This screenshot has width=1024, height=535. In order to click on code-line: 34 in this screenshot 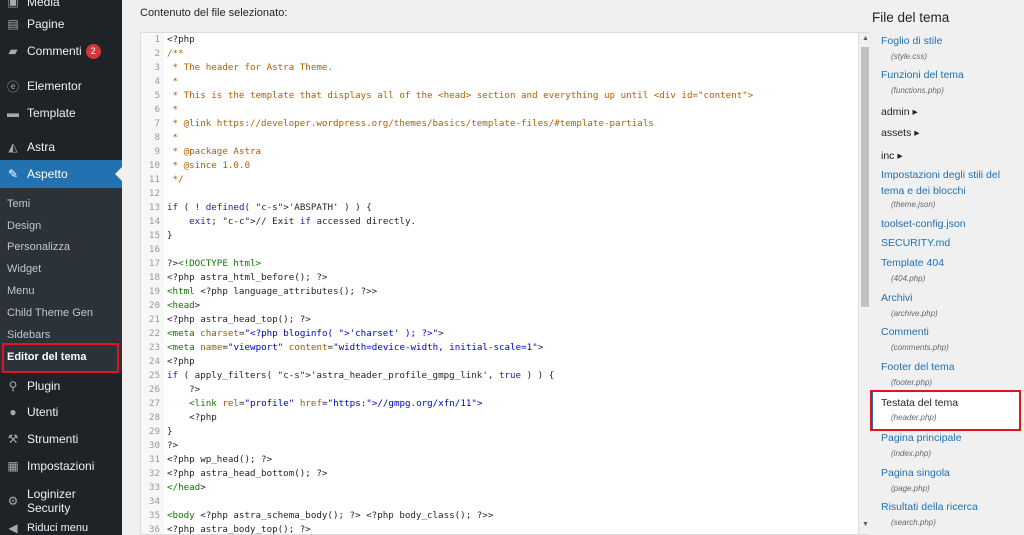, I will do `click(500, 502)`.